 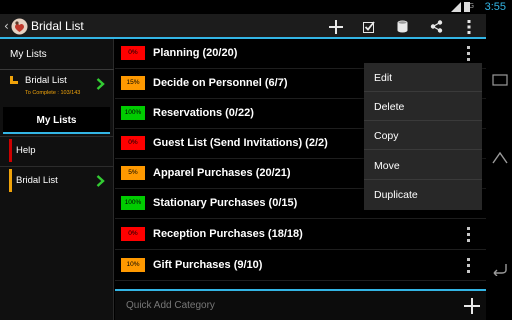 I want to click on app-title: Bridal List, so click(x=57, y=26).